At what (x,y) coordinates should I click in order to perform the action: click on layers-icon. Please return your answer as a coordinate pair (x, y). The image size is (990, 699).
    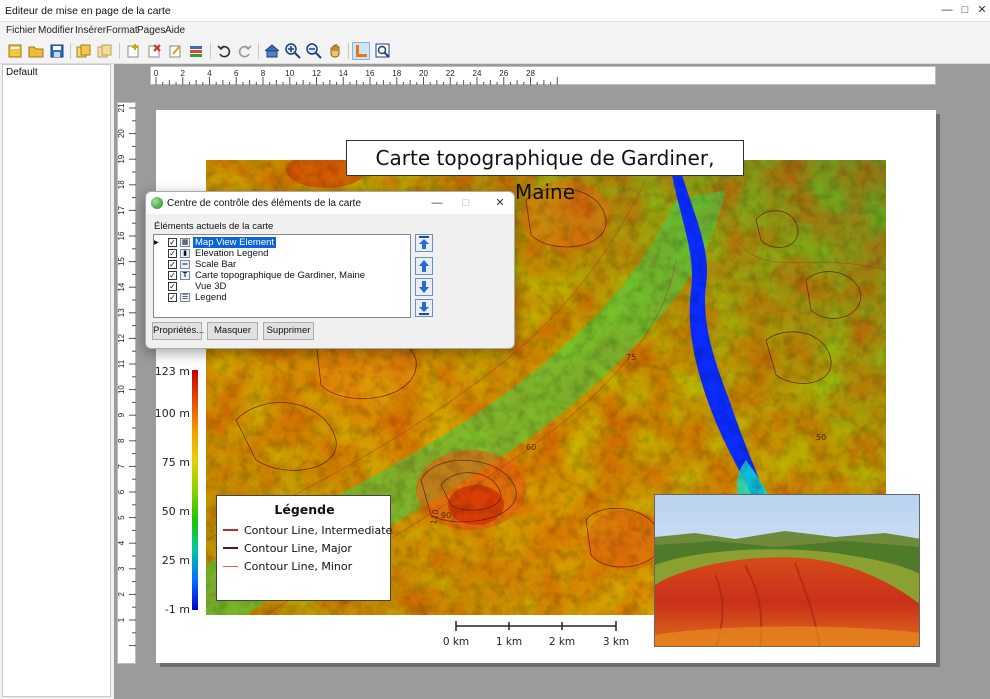
    Looking at the image, I should click on (196, 51).